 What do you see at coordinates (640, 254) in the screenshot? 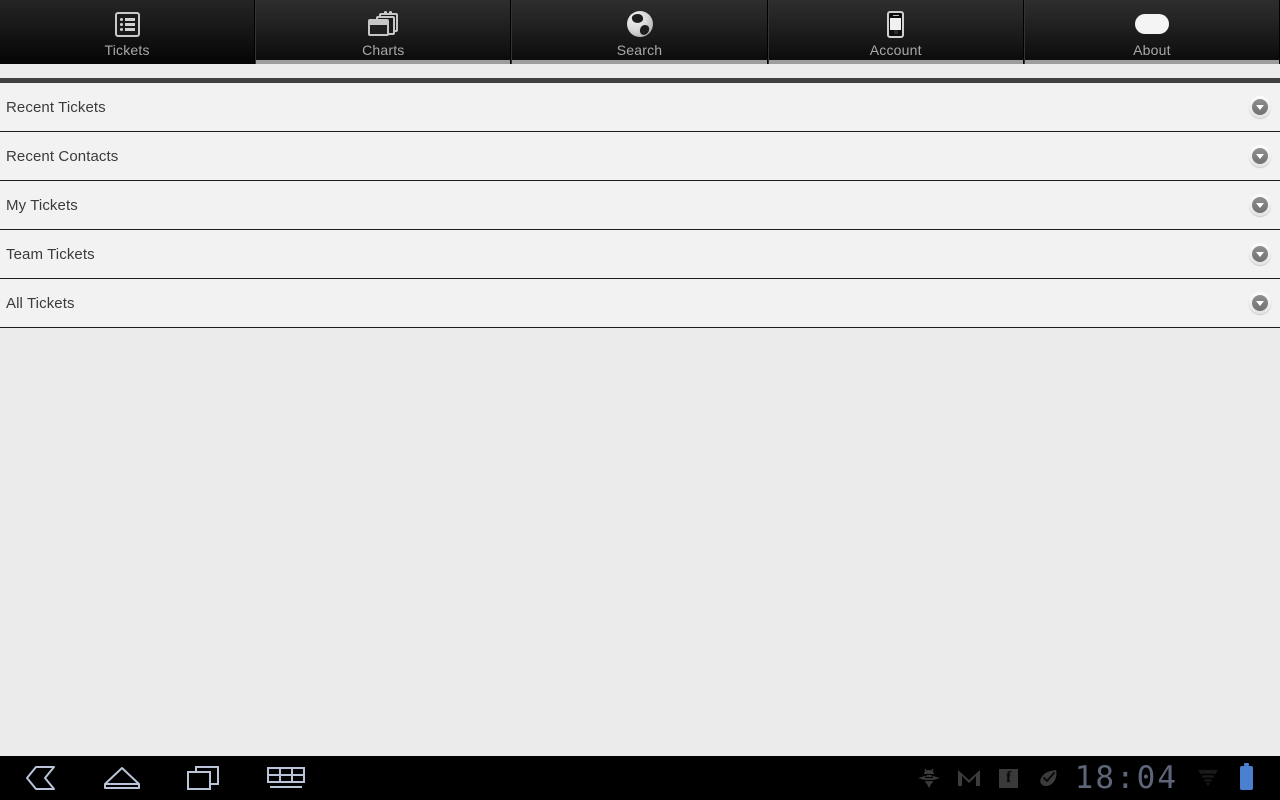
I see `list-item: Team Tickets` at bounding box center [640, 254].